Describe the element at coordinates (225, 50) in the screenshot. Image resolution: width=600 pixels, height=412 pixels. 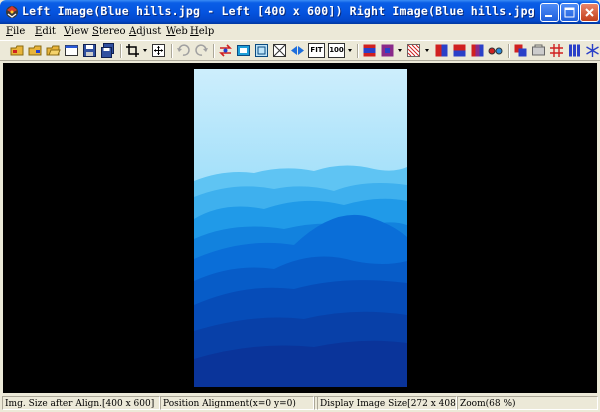
I see `swap-images-icon` at that location.